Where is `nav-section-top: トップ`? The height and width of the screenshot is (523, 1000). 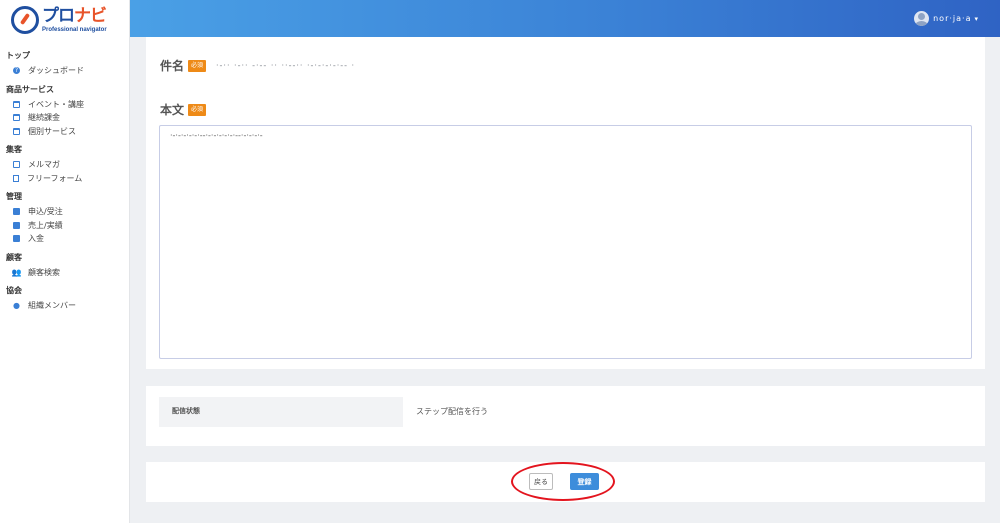 nav-section-top: トップ is located at coordinates (18, 55).